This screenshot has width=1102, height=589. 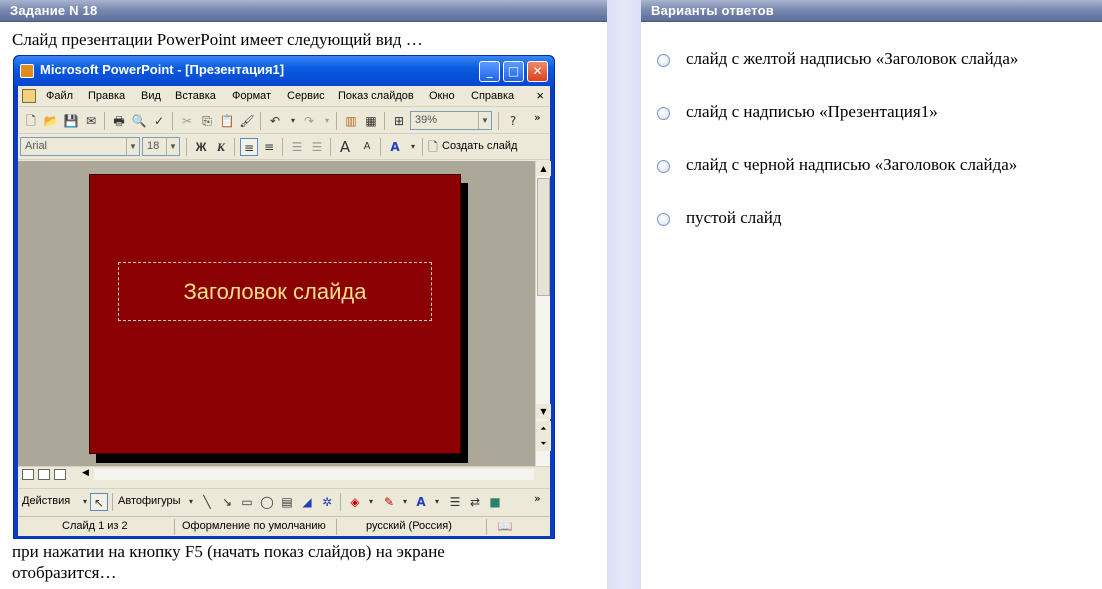 What do you see at coordinates (252, 96) in the screenshot?
I see `menu-format: Формат` at bounding box center [252, 96].